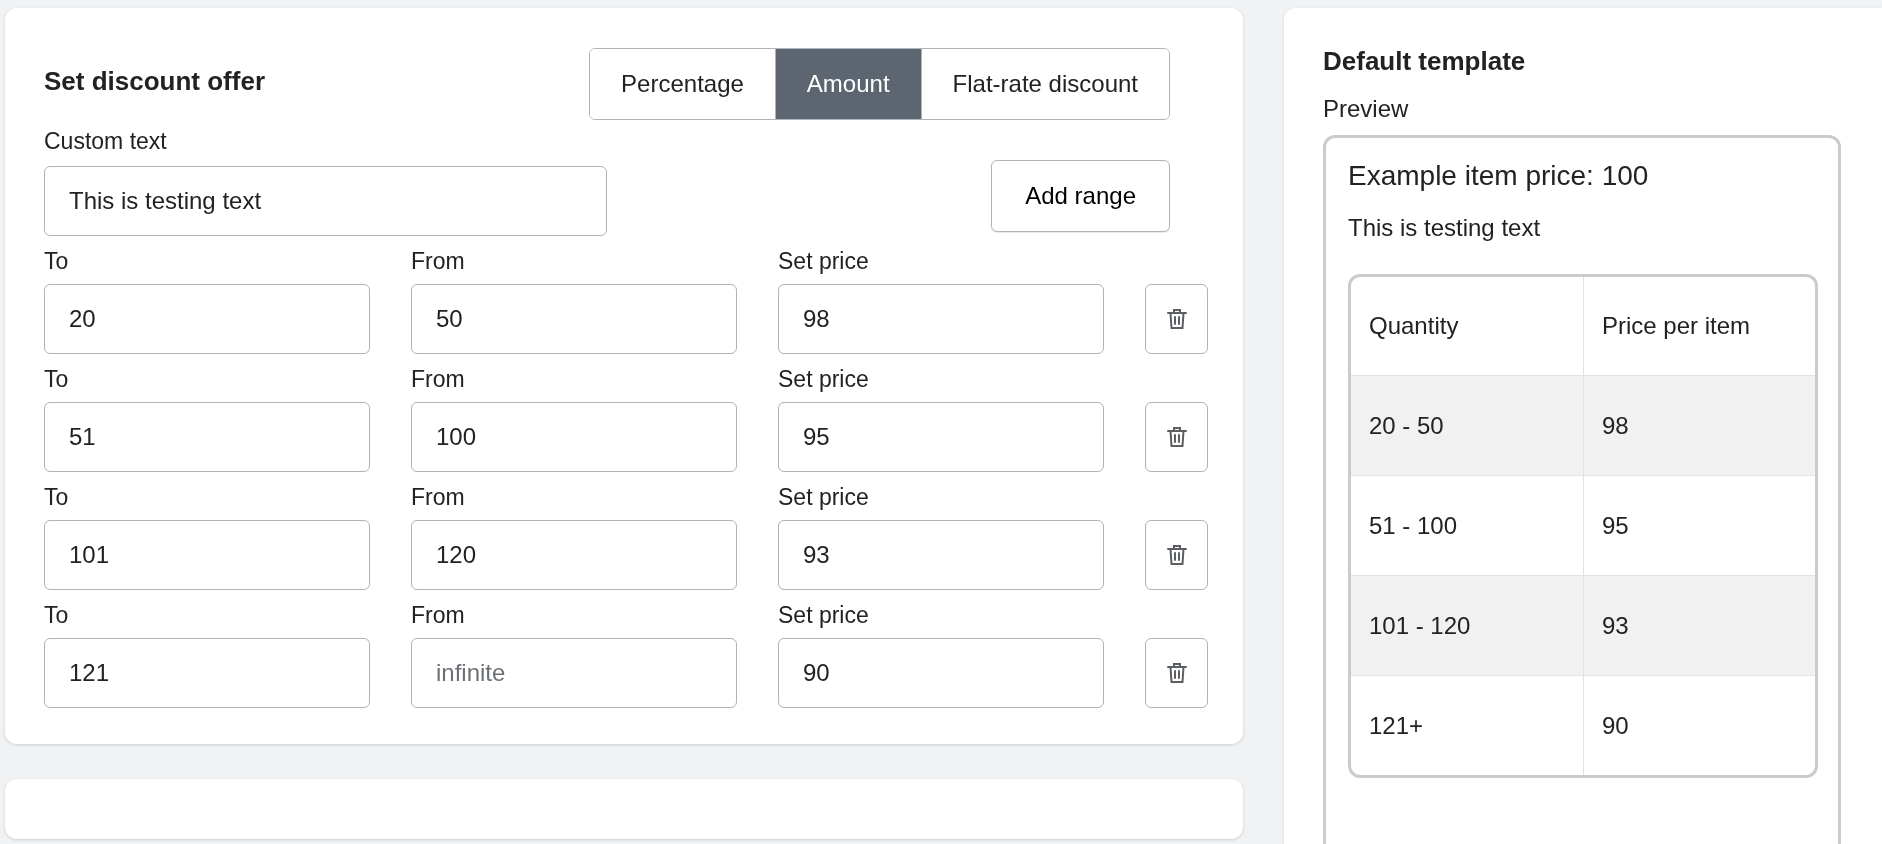 This screenshot has width=1882, height=844. I want to click on table-cell: 101 - 120, so click(1467, 626).